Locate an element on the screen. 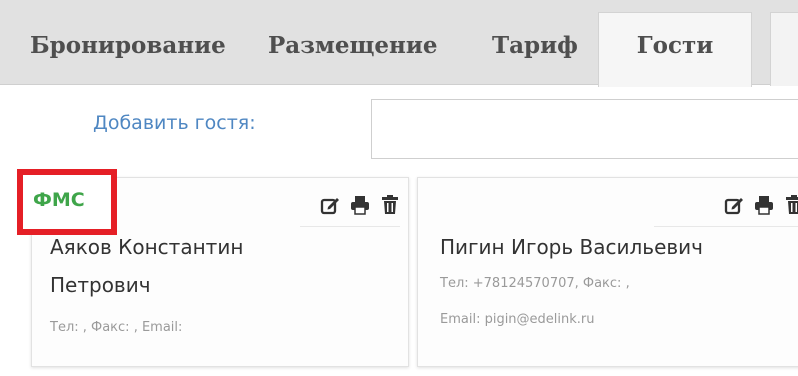  guest-contacts: Тел: , Факс: , Email: is located at coordinates (116, 327).